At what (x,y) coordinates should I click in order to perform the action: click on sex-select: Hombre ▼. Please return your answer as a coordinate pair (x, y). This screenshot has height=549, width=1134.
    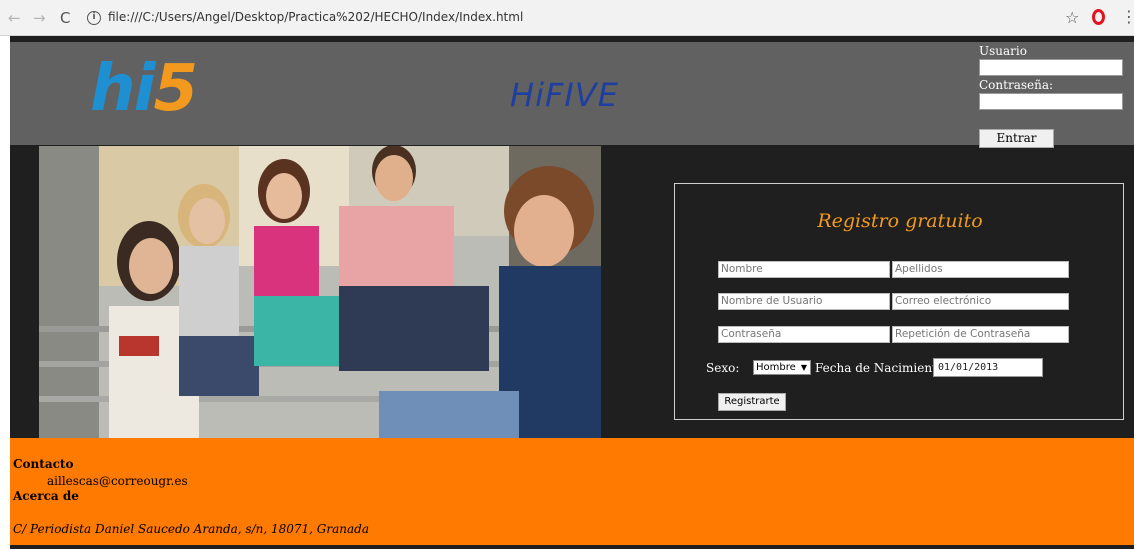
    Looking at the image, I should click on (782, 367).